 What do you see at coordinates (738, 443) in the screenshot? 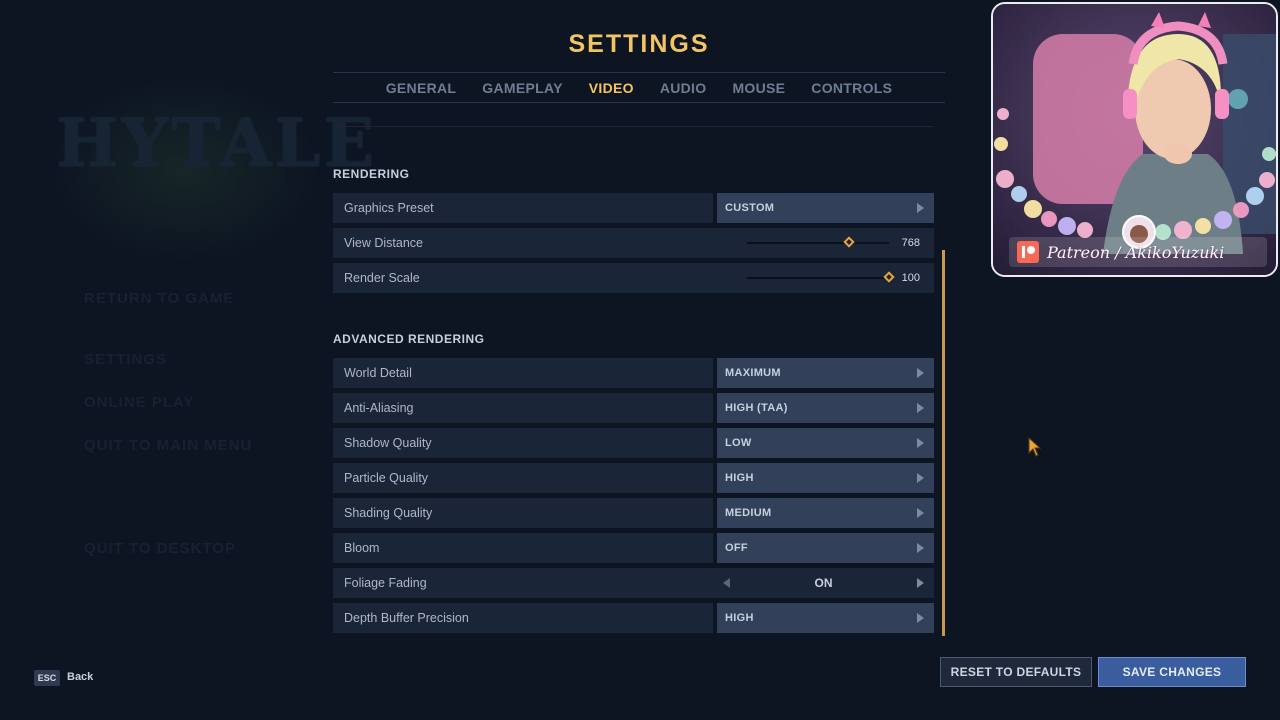
I see `shadow-quality-value: LOW` at bounding box center [738, 443].